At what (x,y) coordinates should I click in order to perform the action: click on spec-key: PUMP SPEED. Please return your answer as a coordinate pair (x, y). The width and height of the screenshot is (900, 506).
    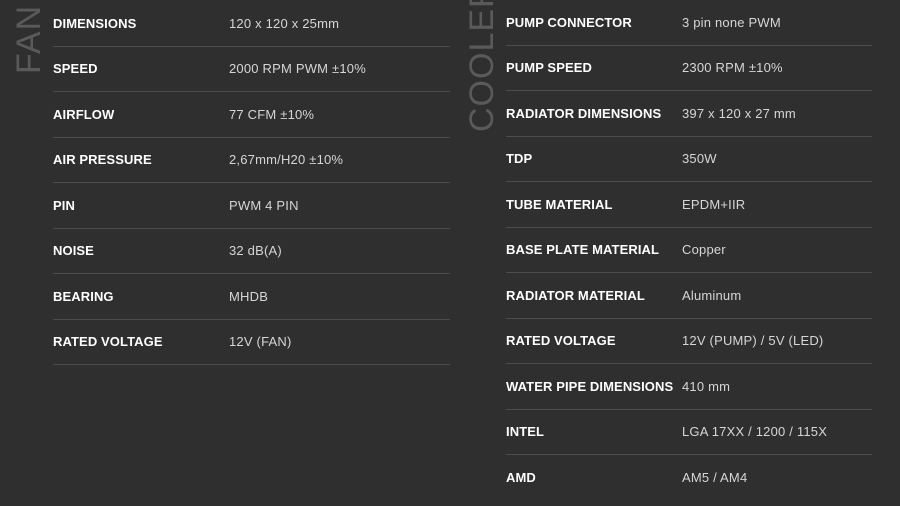
    Looking at the image, I should click on (549, 68).